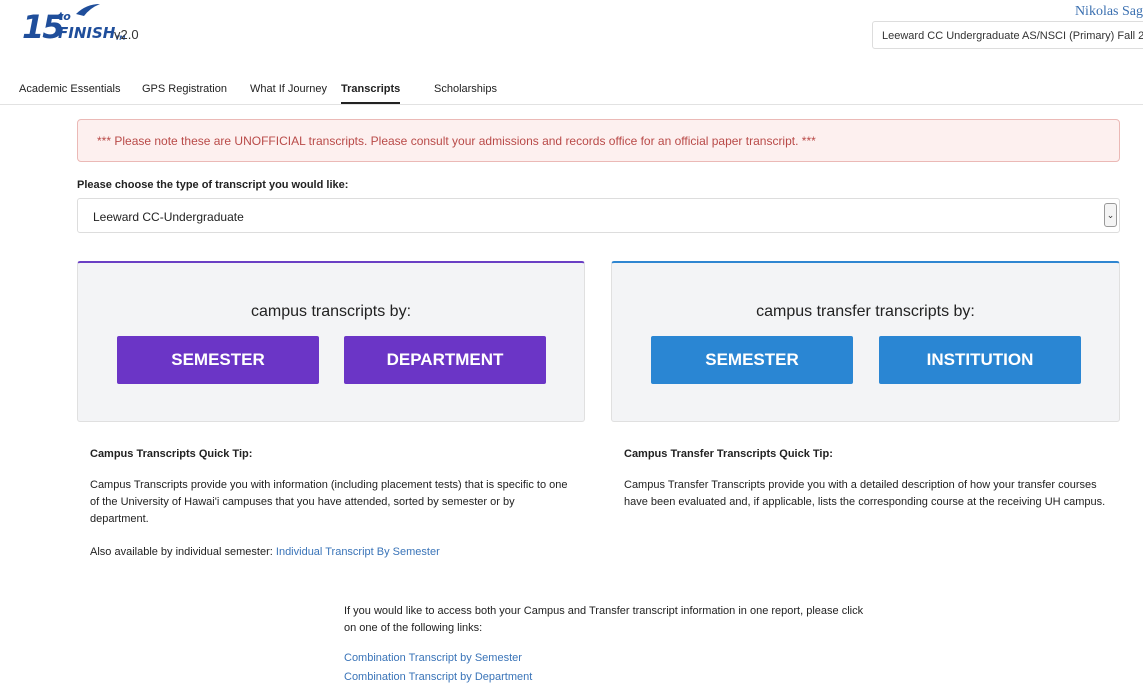 The height and width of the screenshot is (688, 1143). Describe the element at coordinates (445, 360) in the screenshot. I see `campus-department-button: DEPARTMENT` at that location.